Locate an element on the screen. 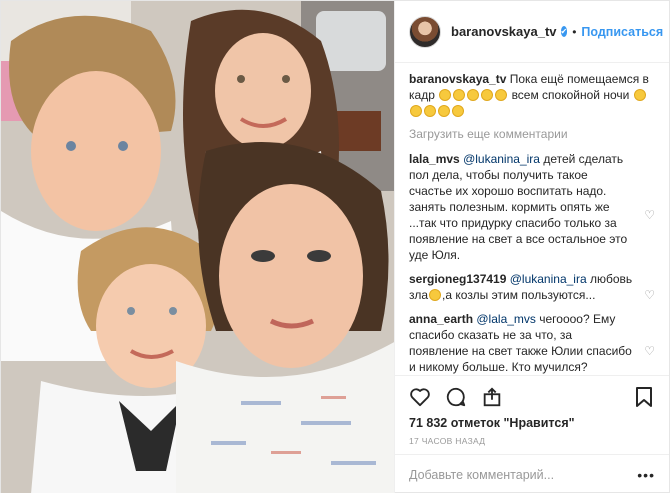  action-icons is located at coordinates (532, 397).